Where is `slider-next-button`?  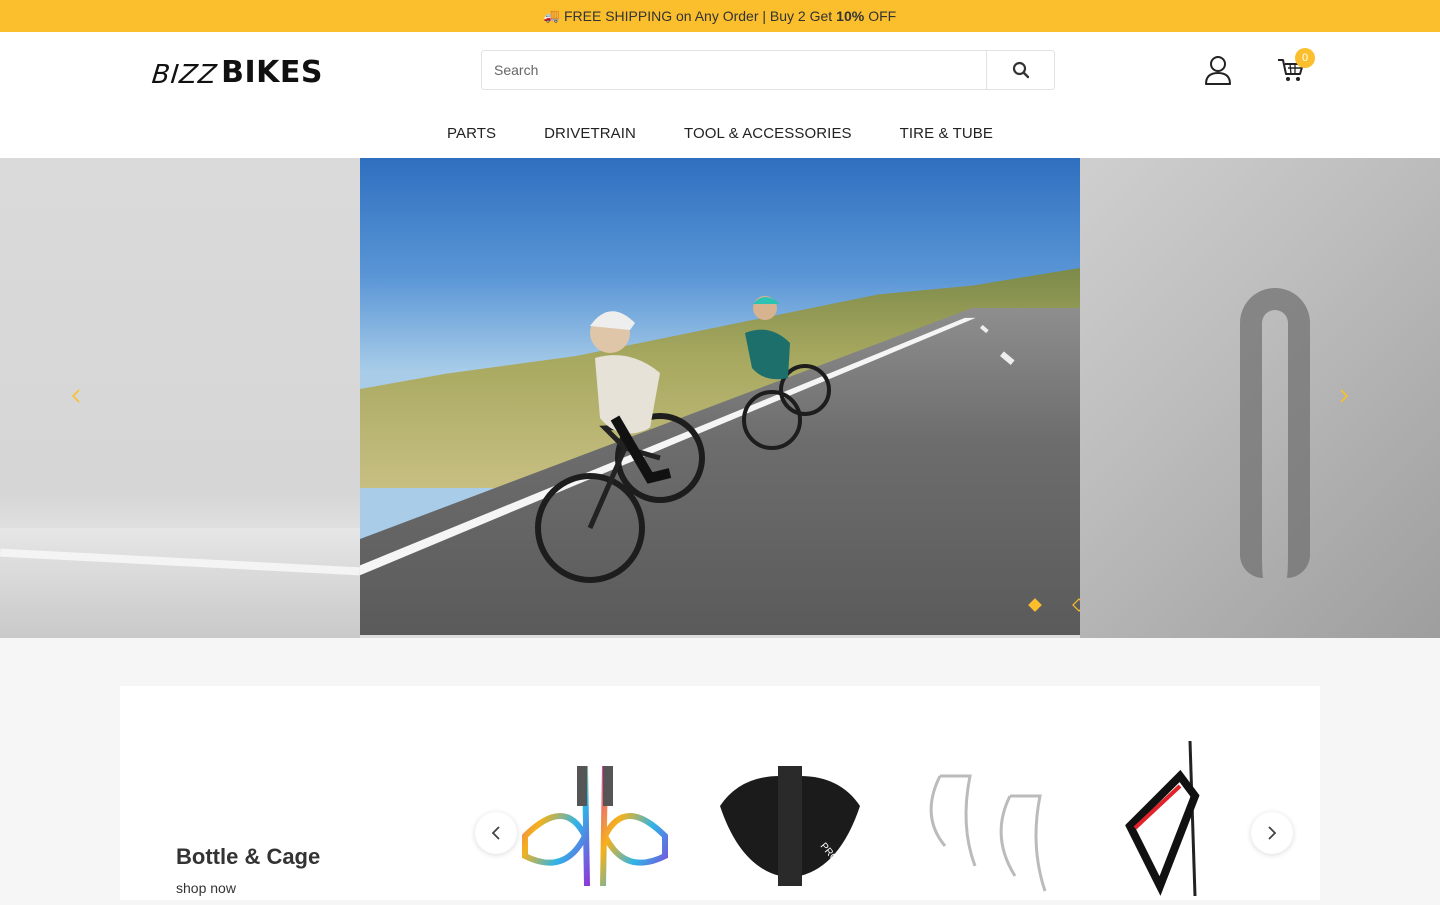
slider-next-button is located at coordinates (1344, 396).